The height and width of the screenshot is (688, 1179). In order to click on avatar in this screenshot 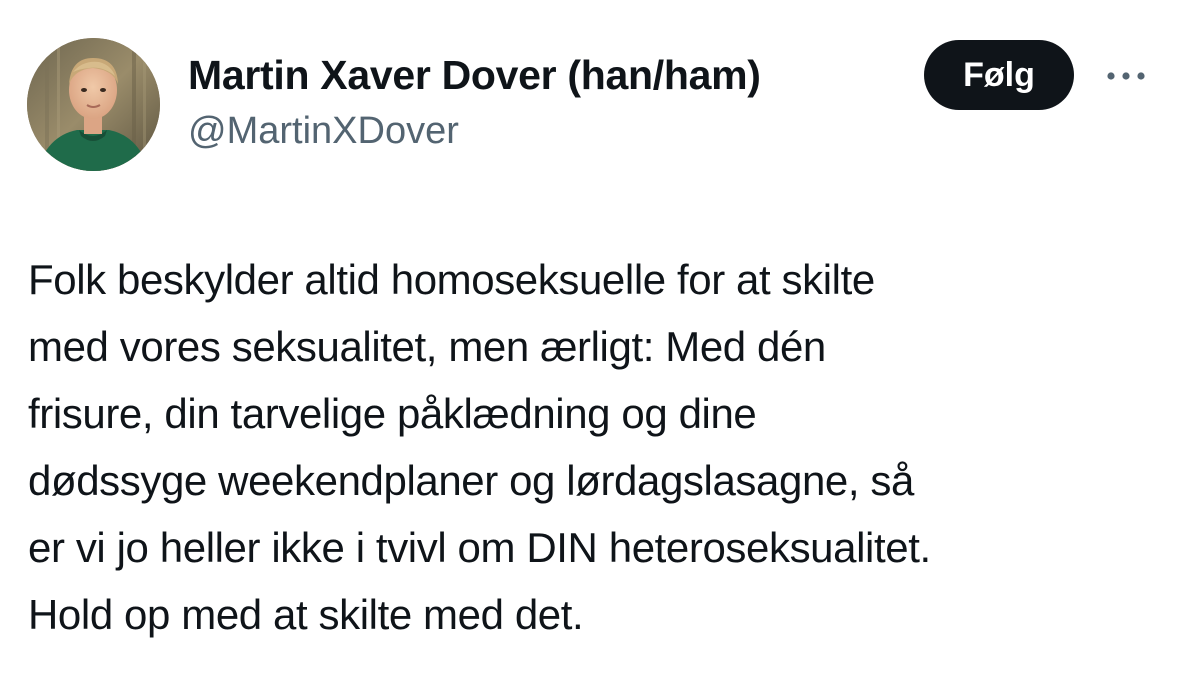, I will do `click(93, 104)`.